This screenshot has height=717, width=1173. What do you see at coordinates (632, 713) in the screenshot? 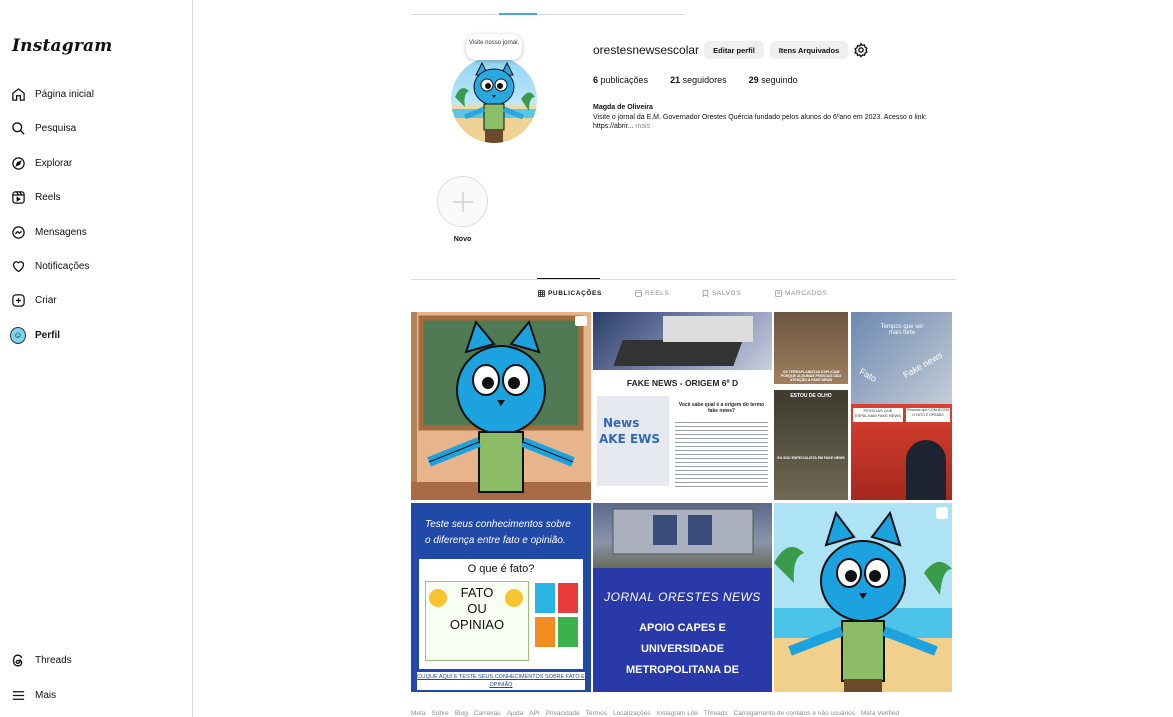
I see `footer-link: Localizações` at bounding box center [632, 713].